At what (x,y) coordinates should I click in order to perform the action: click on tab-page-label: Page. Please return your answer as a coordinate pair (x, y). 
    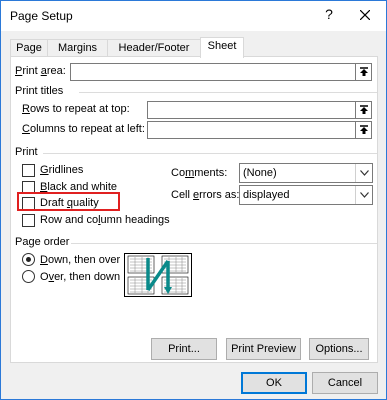
    Looking at the image, I should click on (29, 48).